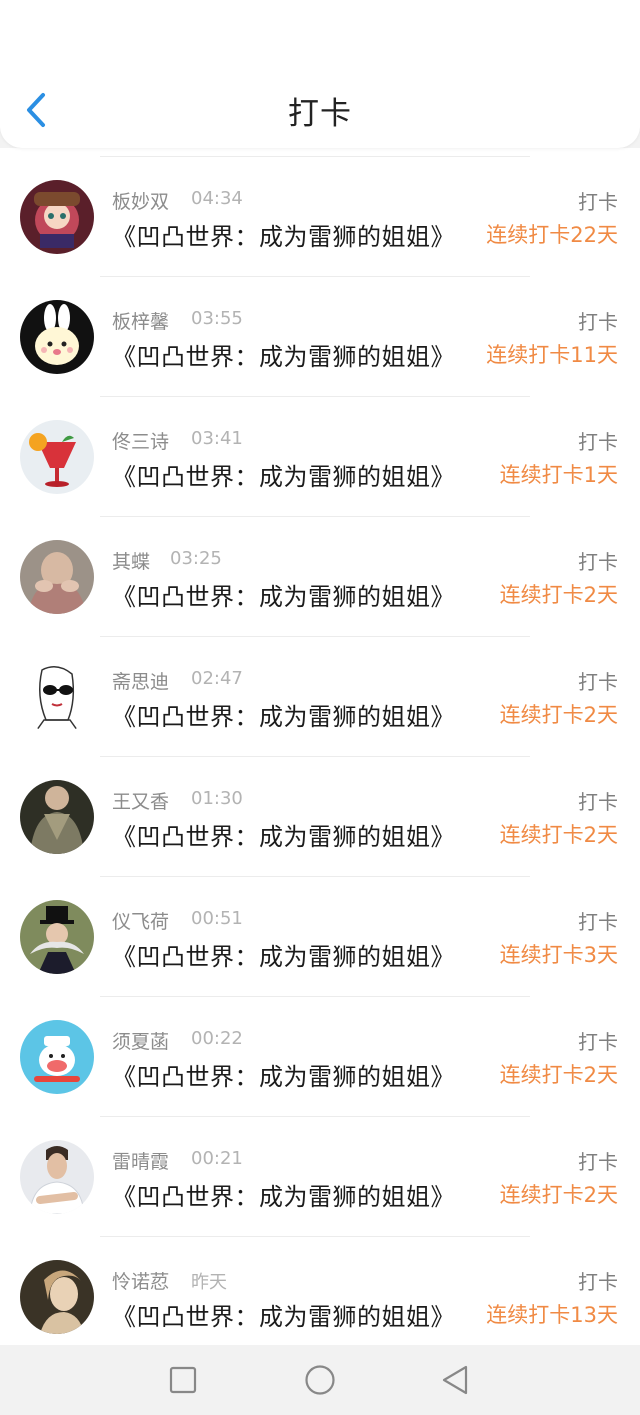 This screenshot has height=1415, width=640. I want to click on cartoon-bunny-avatar, so click(57, 337).